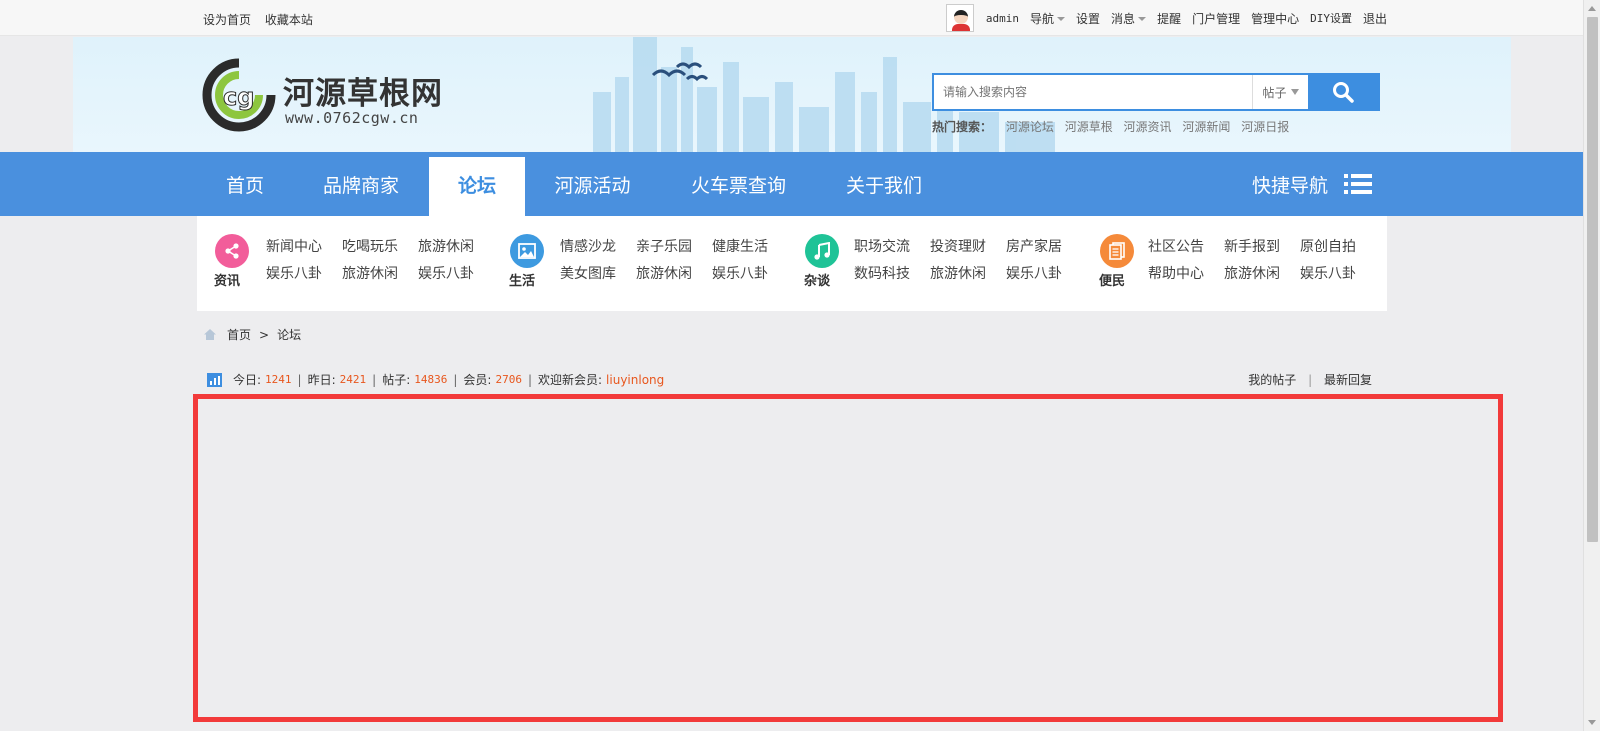 This screenshot has height=731, width=1600. I want to click on hot-search-label: 热门搜索：, so click(962, 127).